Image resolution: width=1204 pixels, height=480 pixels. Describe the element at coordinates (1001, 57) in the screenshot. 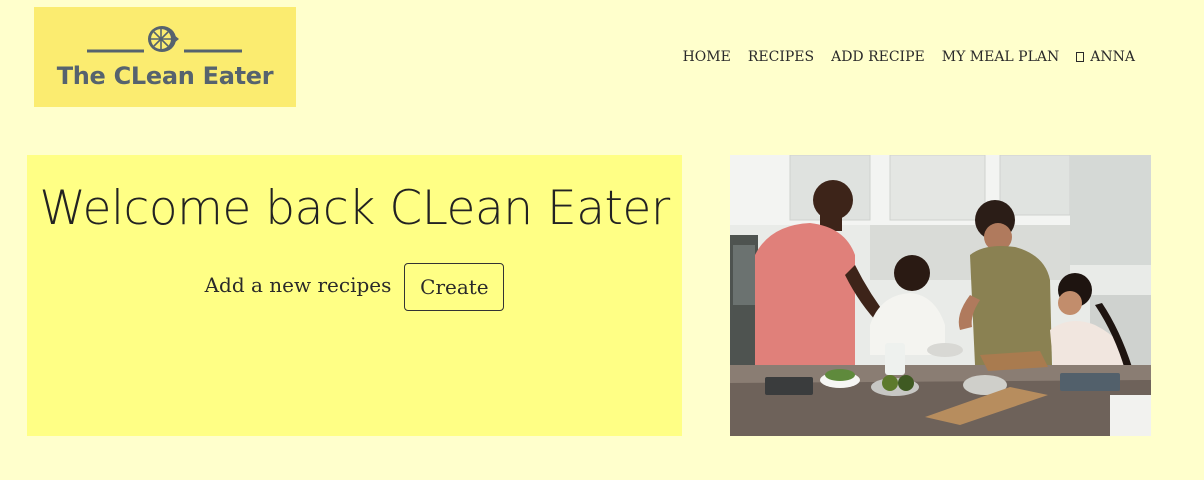

I see `nav-my-meal-plan: MY MEAL PLAN` at that location.